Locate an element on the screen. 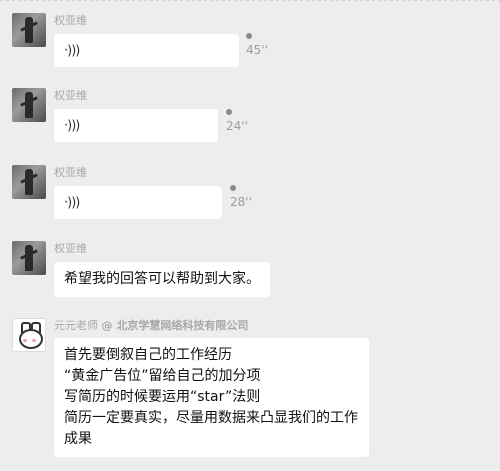  message-line: “黄金广告位”留给自己的加分项 is located at coordinates (162, 376).